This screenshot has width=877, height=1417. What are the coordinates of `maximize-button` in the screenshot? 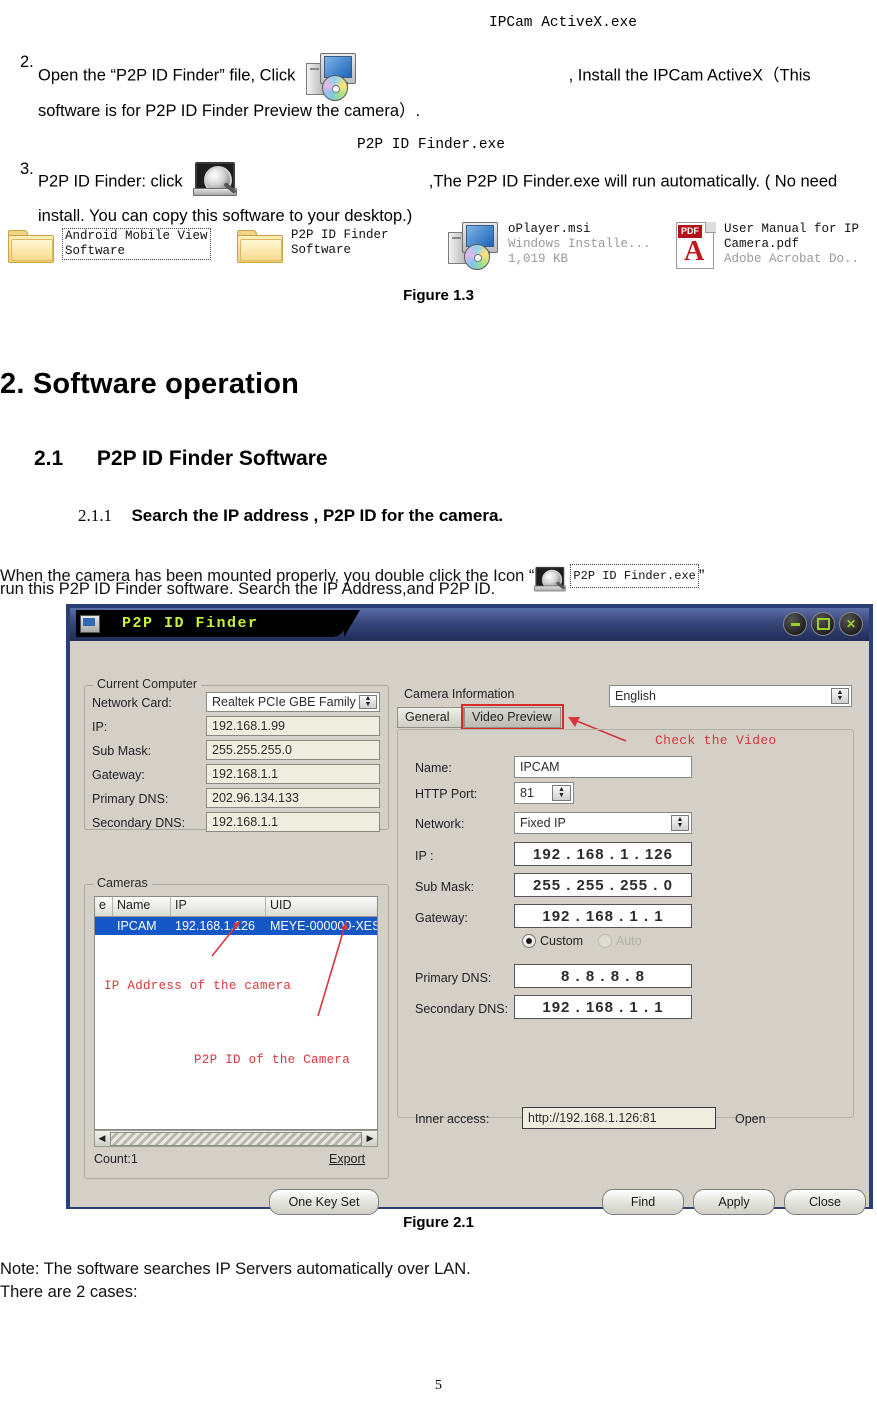 It's located at (823, 624).